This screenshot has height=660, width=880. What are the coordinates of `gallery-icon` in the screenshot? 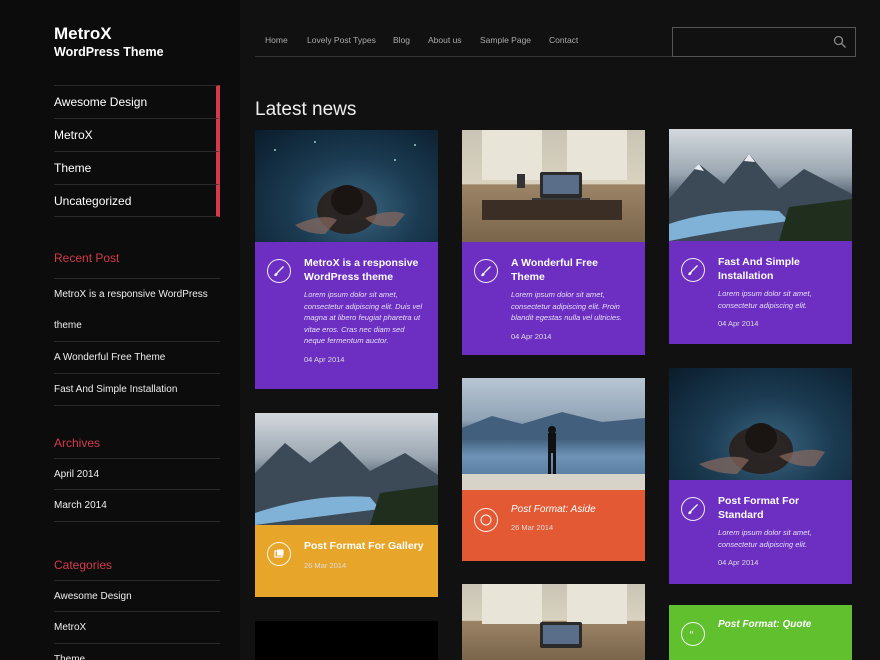 It's located at (279, 554).